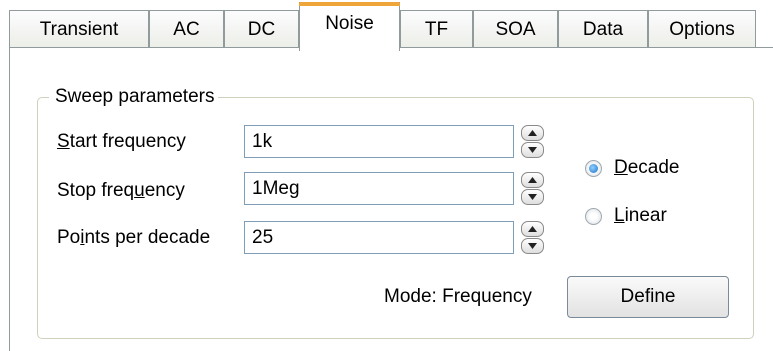 The width and height of the screenshot is (773, 351). I want to click on tab-ac: AC, so click(186, 29).